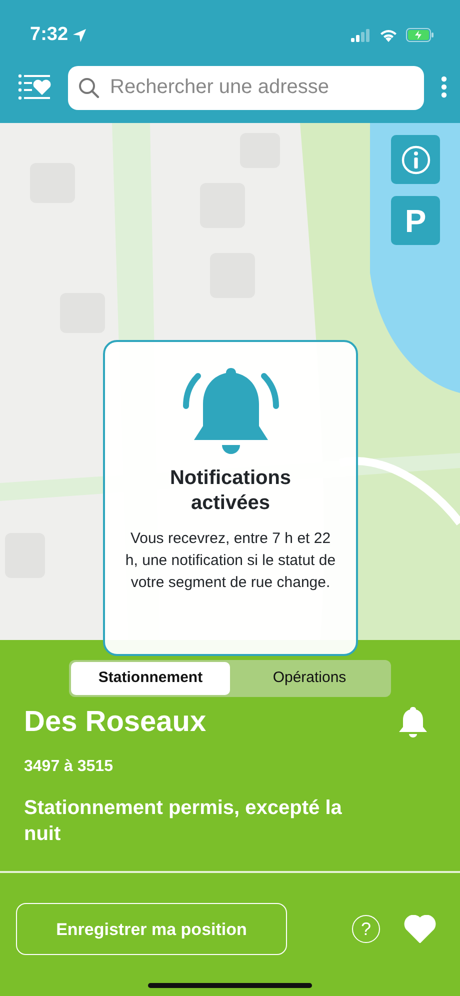 This screenshot has width=460, height=996. I want to click on more-menu-button, so click(444, 87).